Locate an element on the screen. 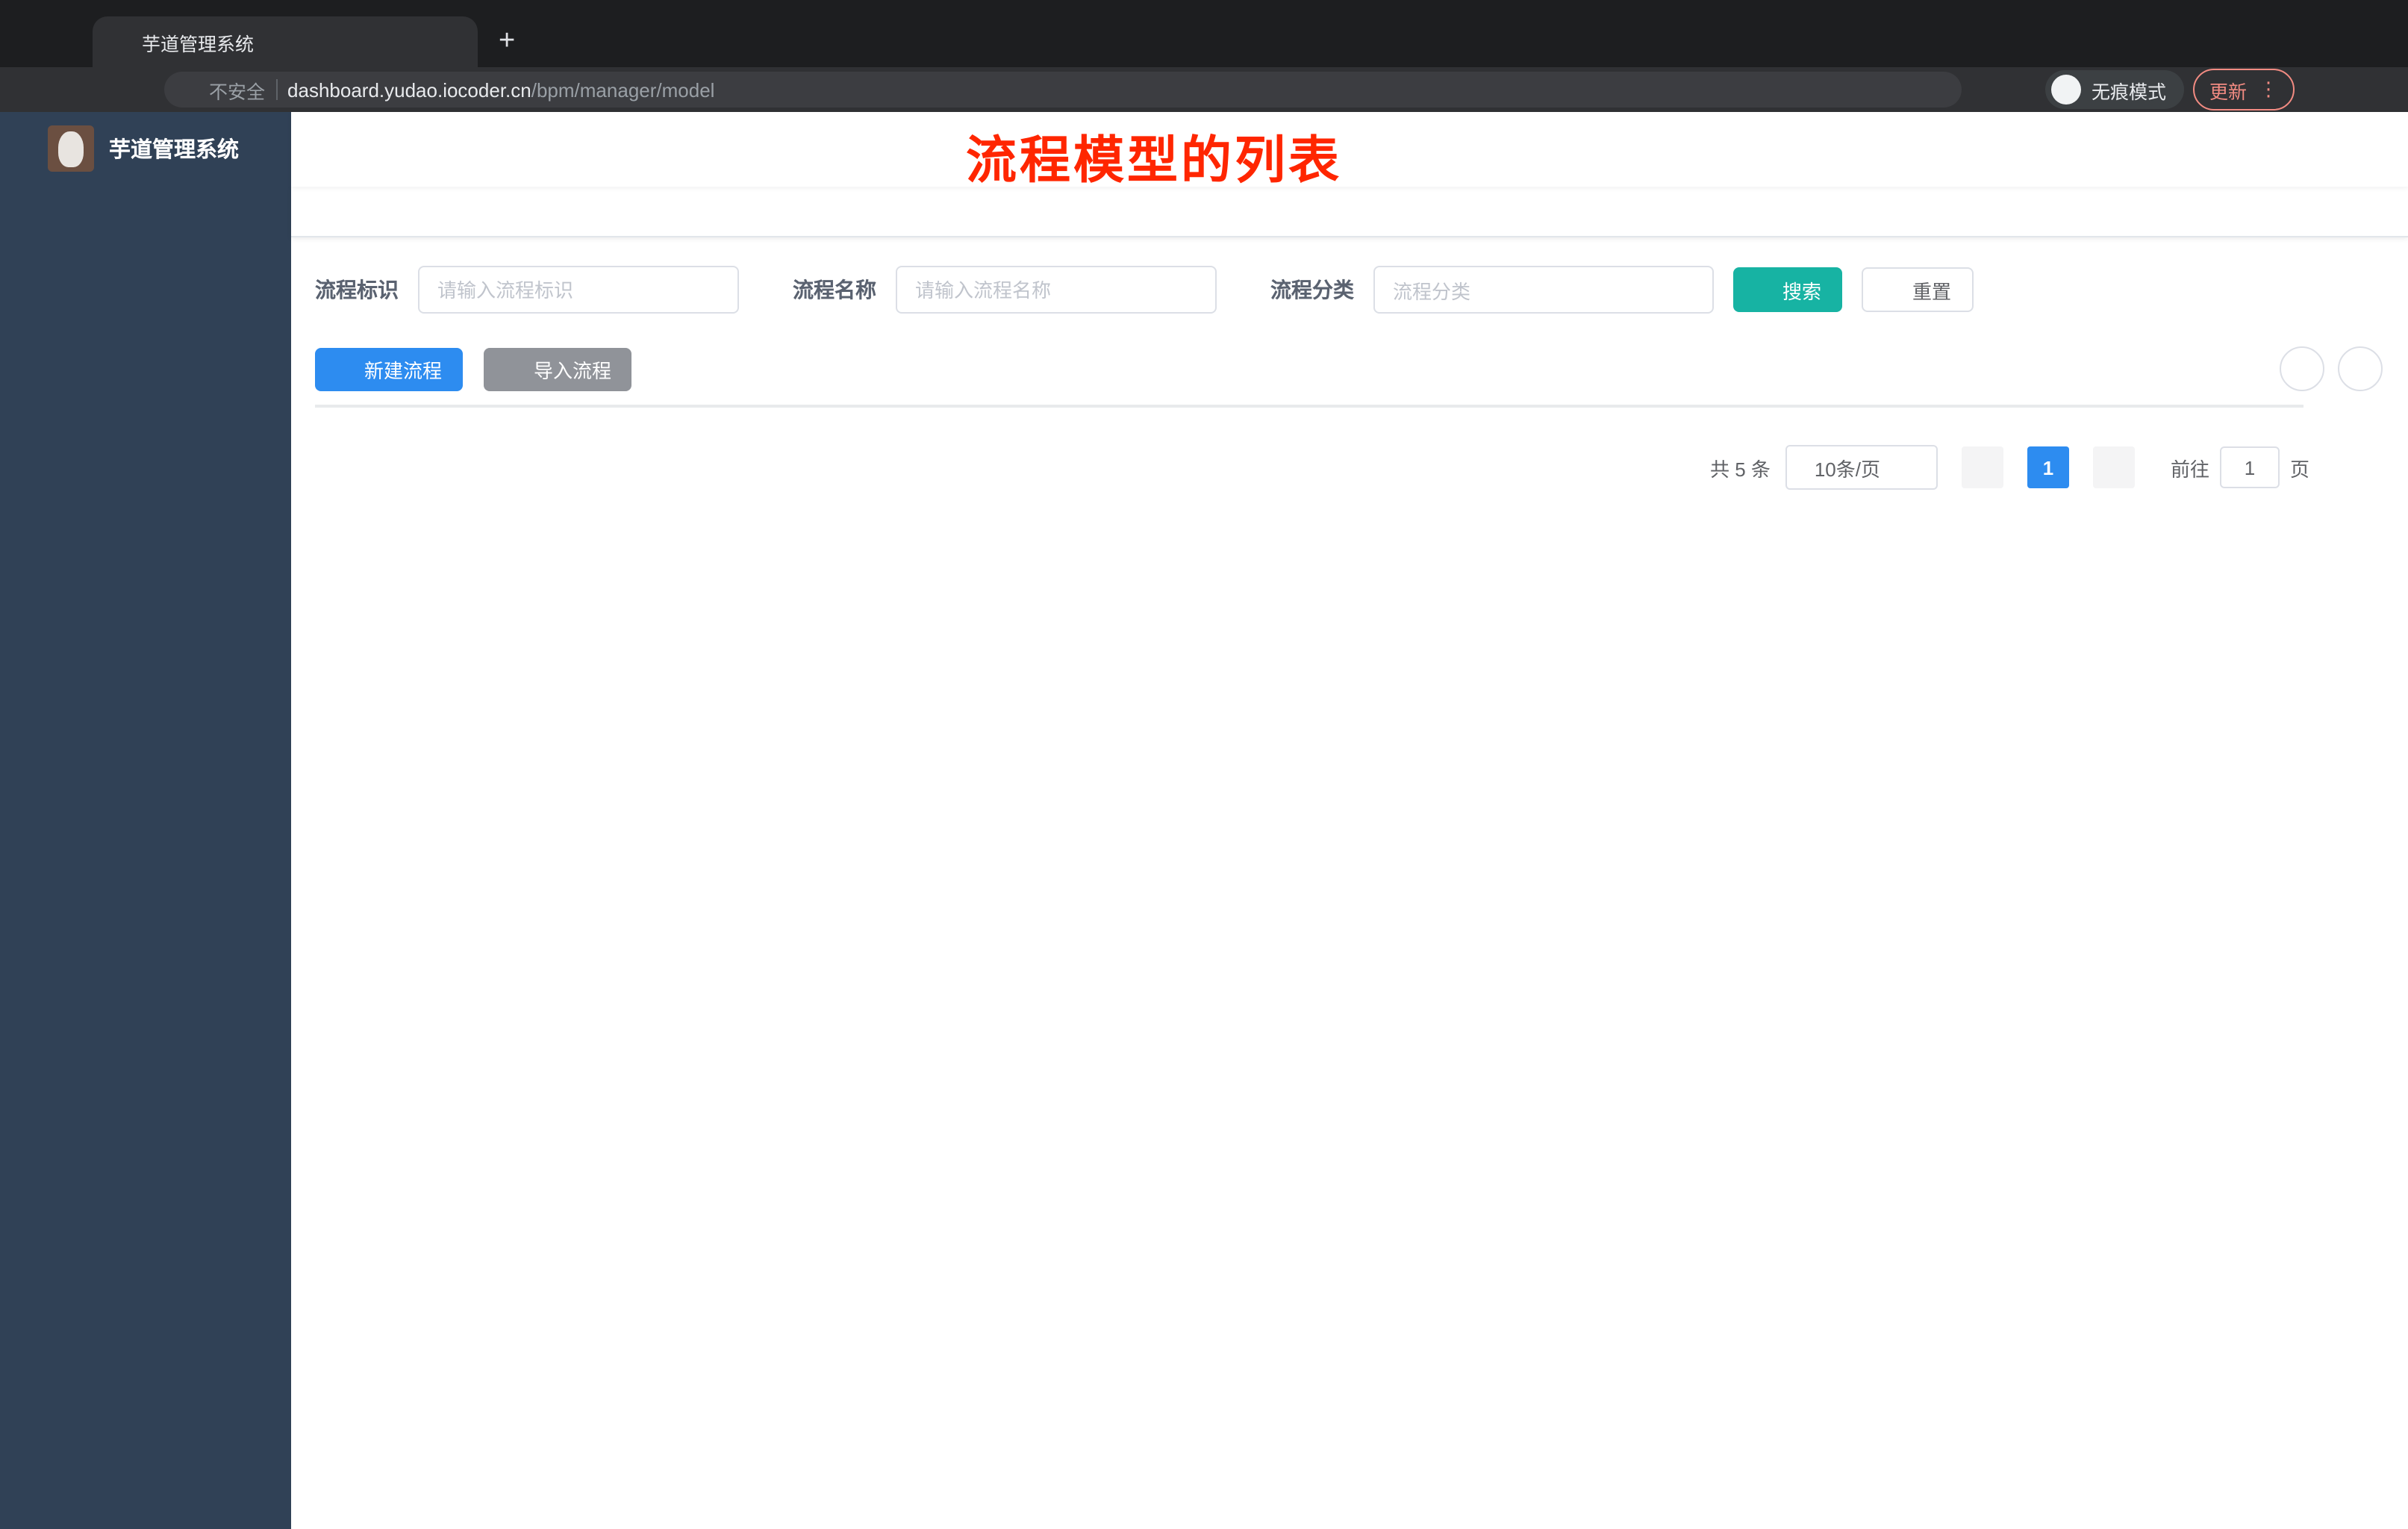  prev-page-button is located at coordinates (1982, 467).